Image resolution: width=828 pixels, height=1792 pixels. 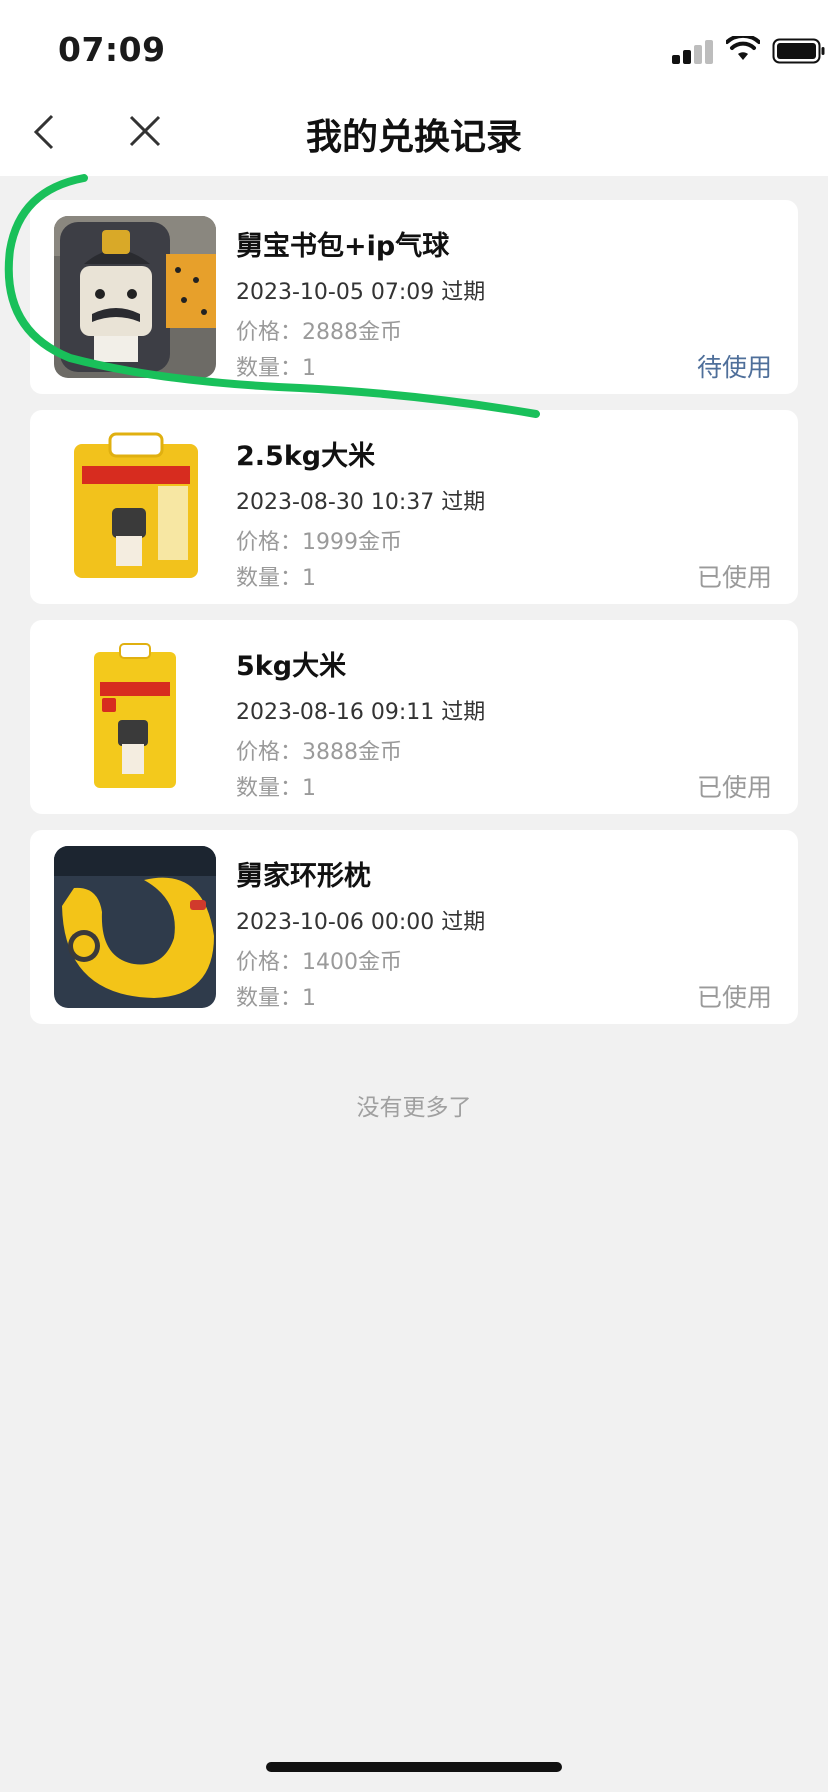 I want to click on item-expire-time: 2023-10-06 00:00 过期, so click(x=361, y=922).